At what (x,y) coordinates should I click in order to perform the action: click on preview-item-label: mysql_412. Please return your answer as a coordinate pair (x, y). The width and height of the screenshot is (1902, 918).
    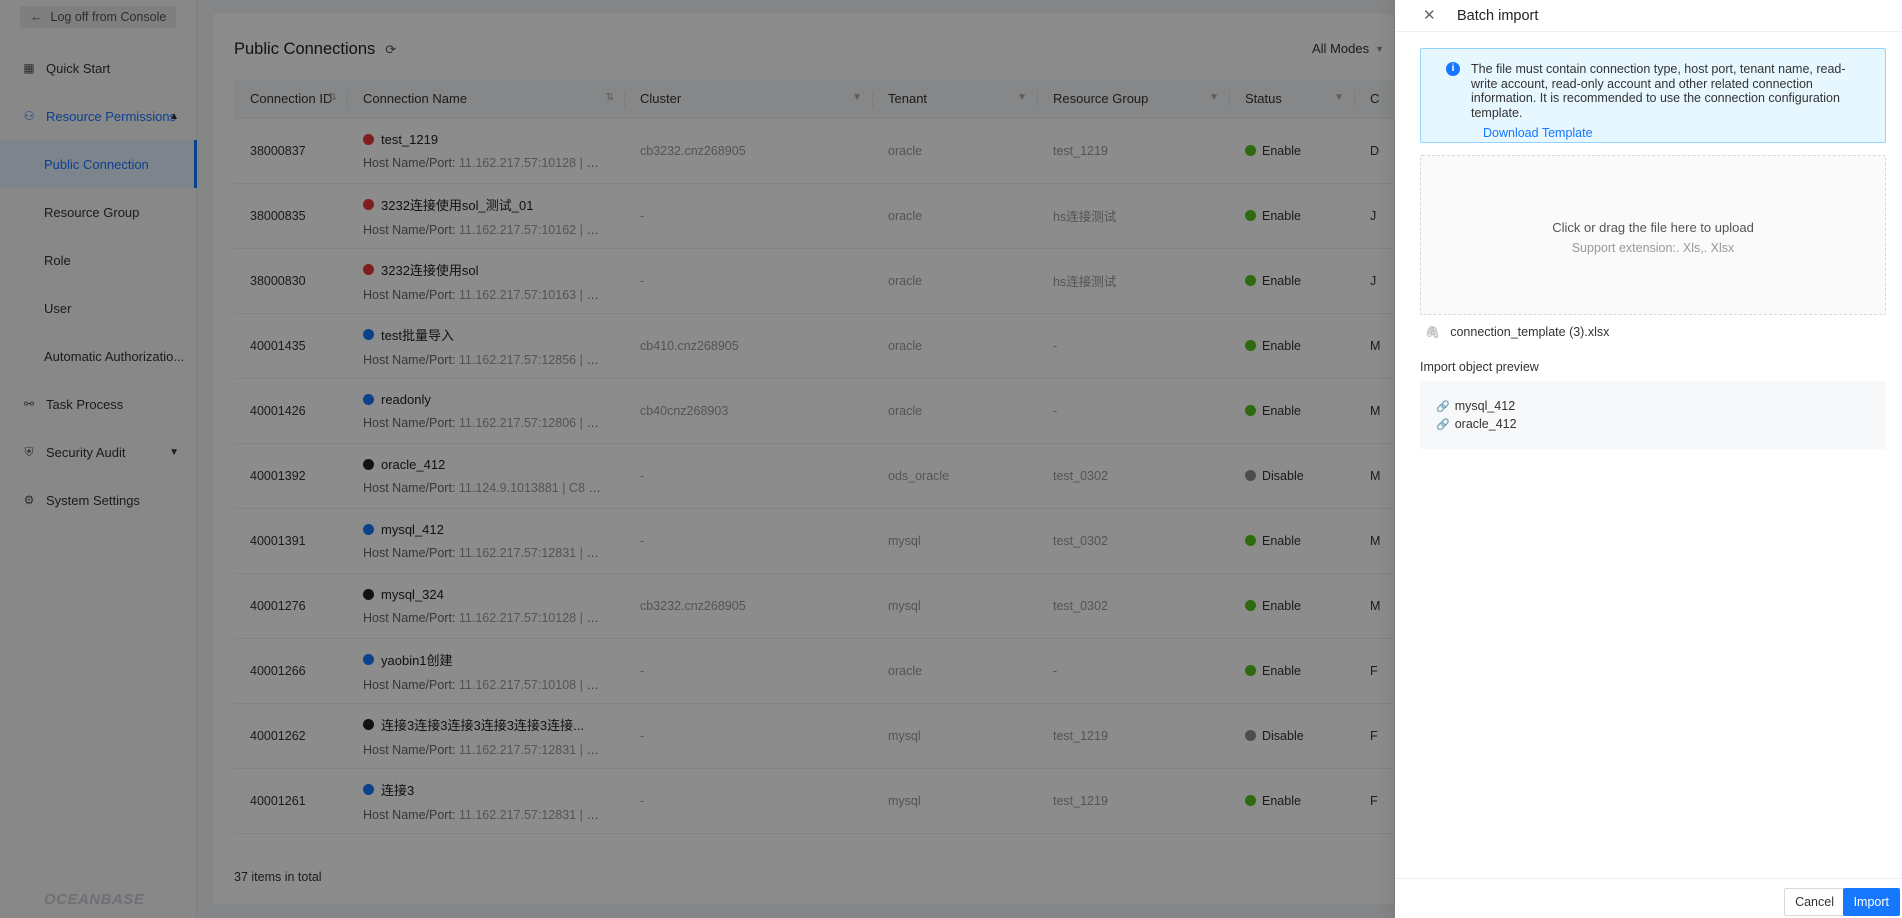
    Looking at the image, I should click on (1485, 406).